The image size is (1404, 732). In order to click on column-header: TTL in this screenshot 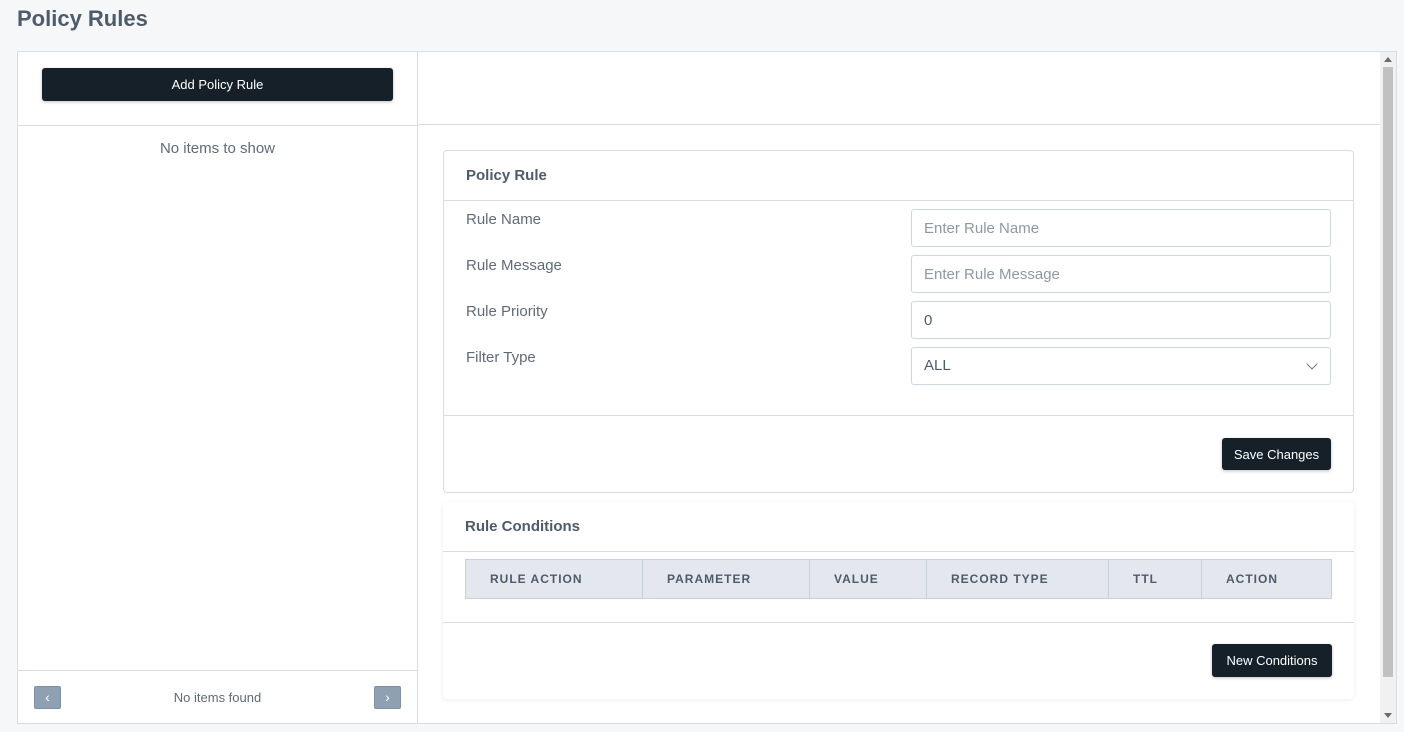, I will do `click(1155, 579)`.